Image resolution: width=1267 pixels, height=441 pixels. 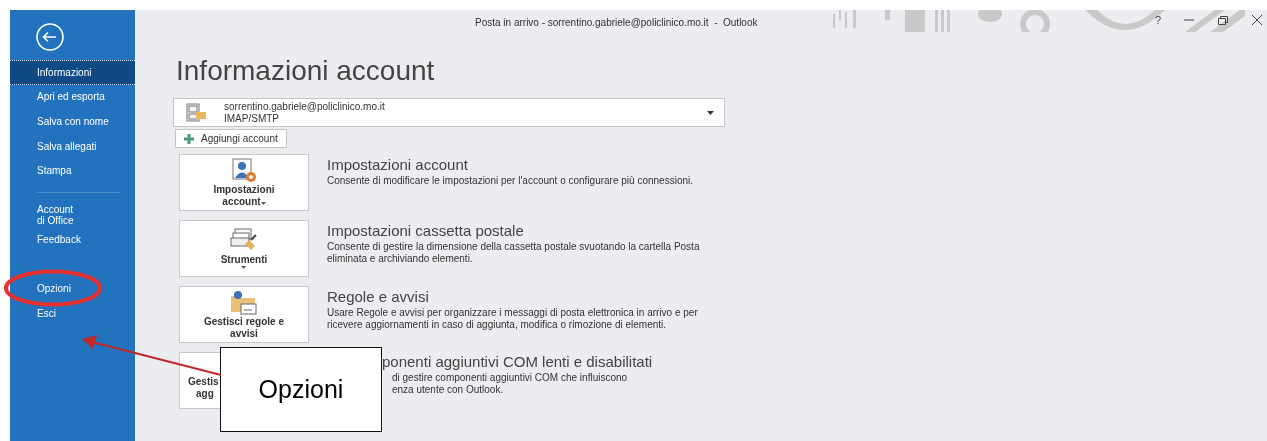 What do you see at coordinates (72, 288) in the screenshot?
I see `sidebar-item: Opzioni` at bounding box center [72, 288].